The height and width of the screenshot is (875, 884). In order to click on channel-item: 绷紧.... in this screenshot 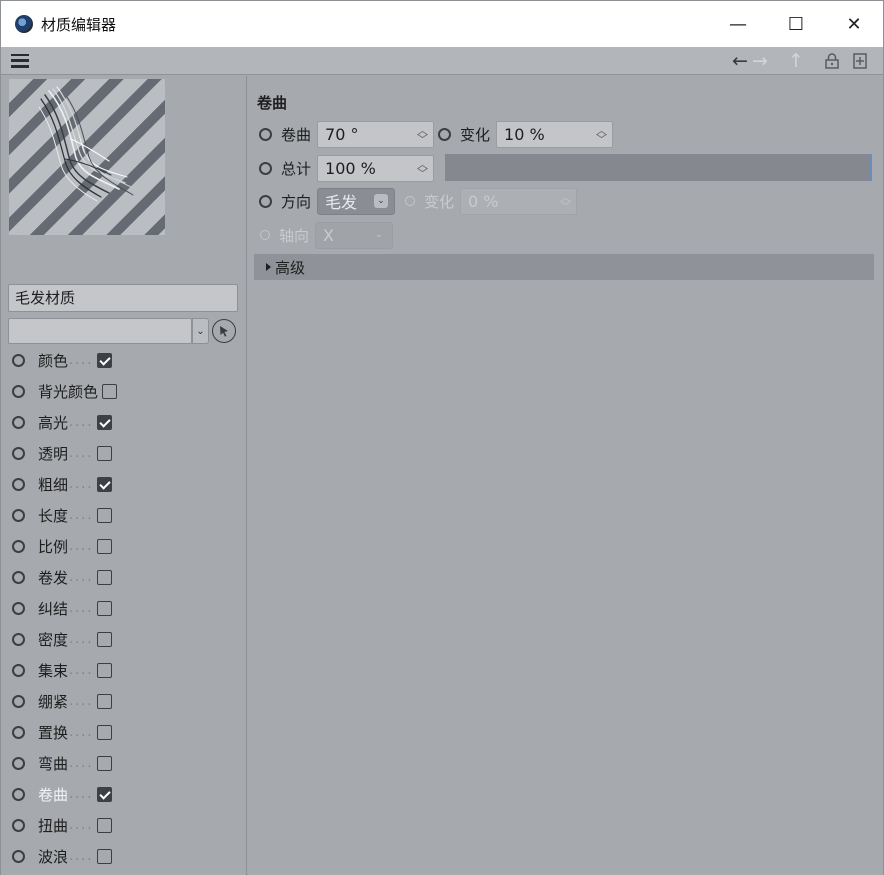, I will do `click(121, 701)`.